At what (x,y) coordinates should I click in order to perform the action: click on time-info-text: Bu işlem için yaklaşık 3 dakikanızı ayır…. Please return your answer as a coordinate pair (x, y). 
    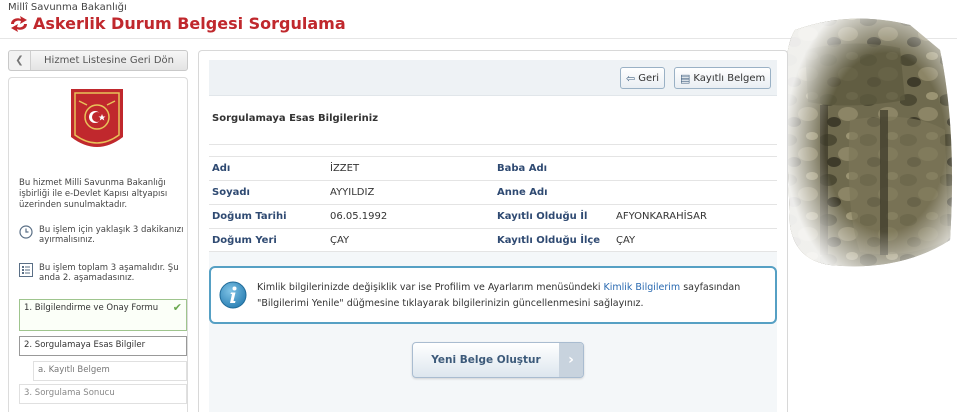
    Looking at the image, I should click on (111, 235).